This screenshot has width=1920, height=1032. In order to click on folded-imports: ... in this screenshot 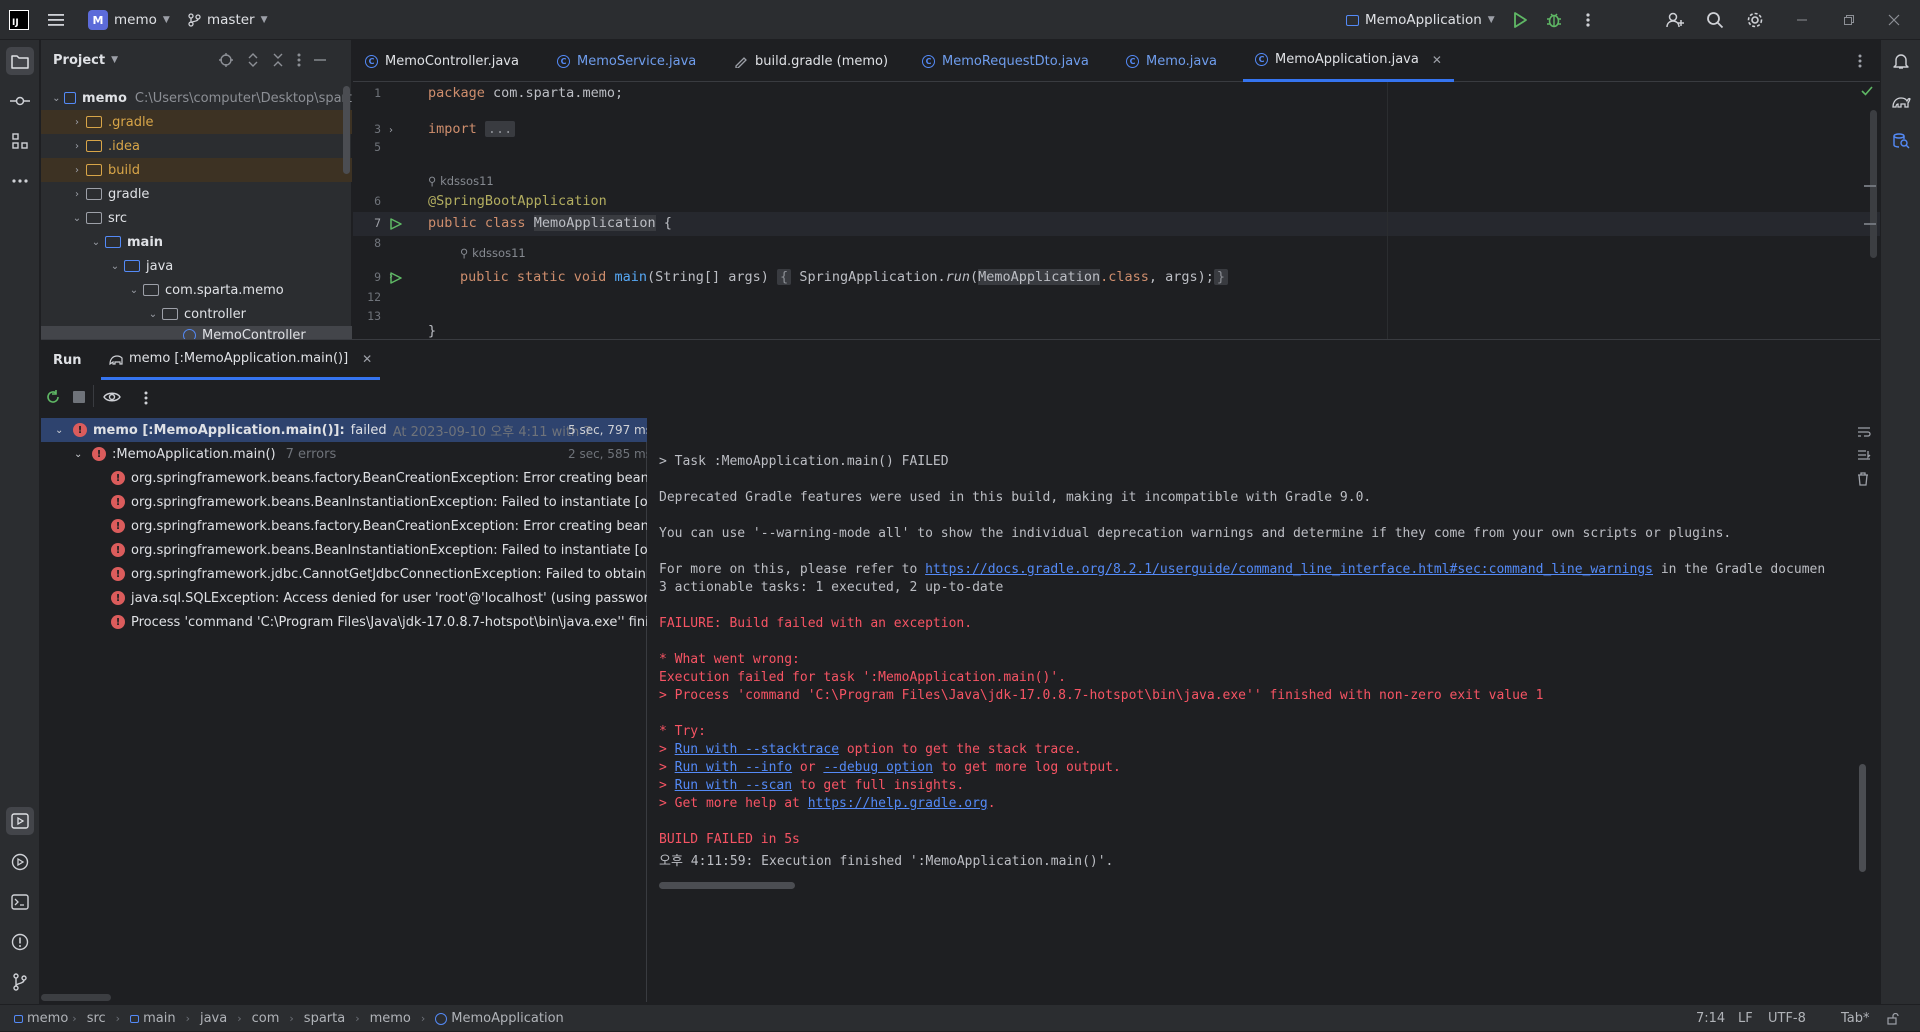, I will do `click(500, 129)`.